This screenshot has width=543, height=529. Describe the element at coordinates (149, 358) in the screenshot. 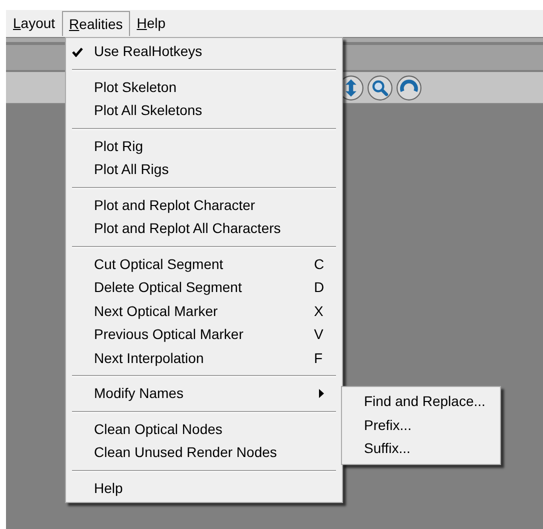

I see `menu-item-label: Next Interpolation` at that location.